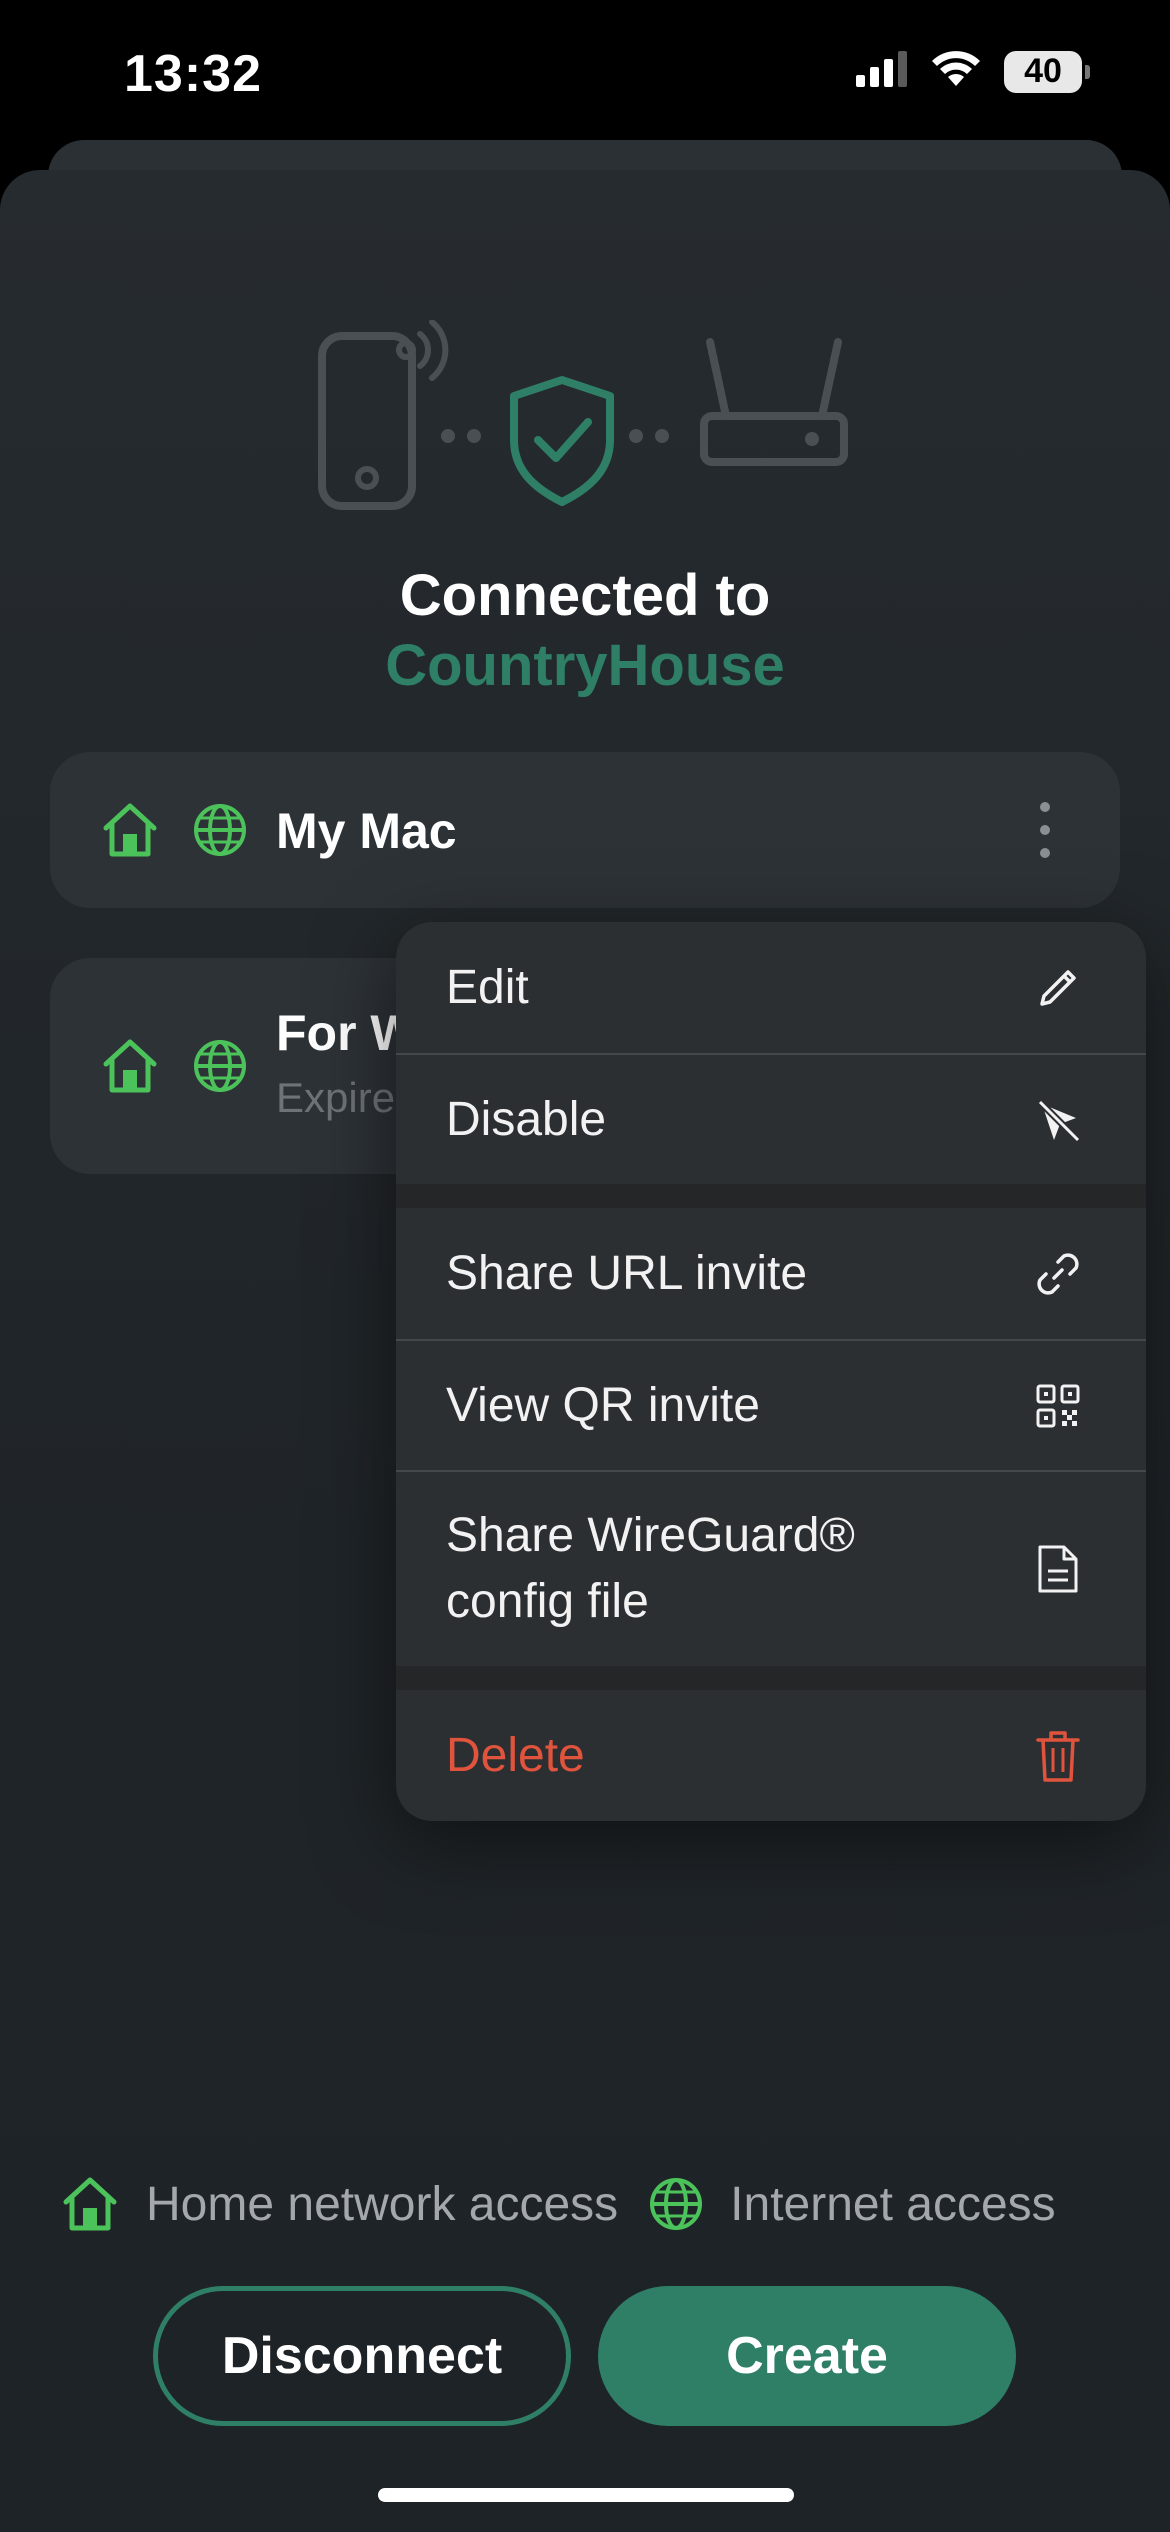  What do you see at coordinates (603, 1405) in the screenshot?
I see `menu-item-label: View QR invite` at bounding box center [603, 1405].